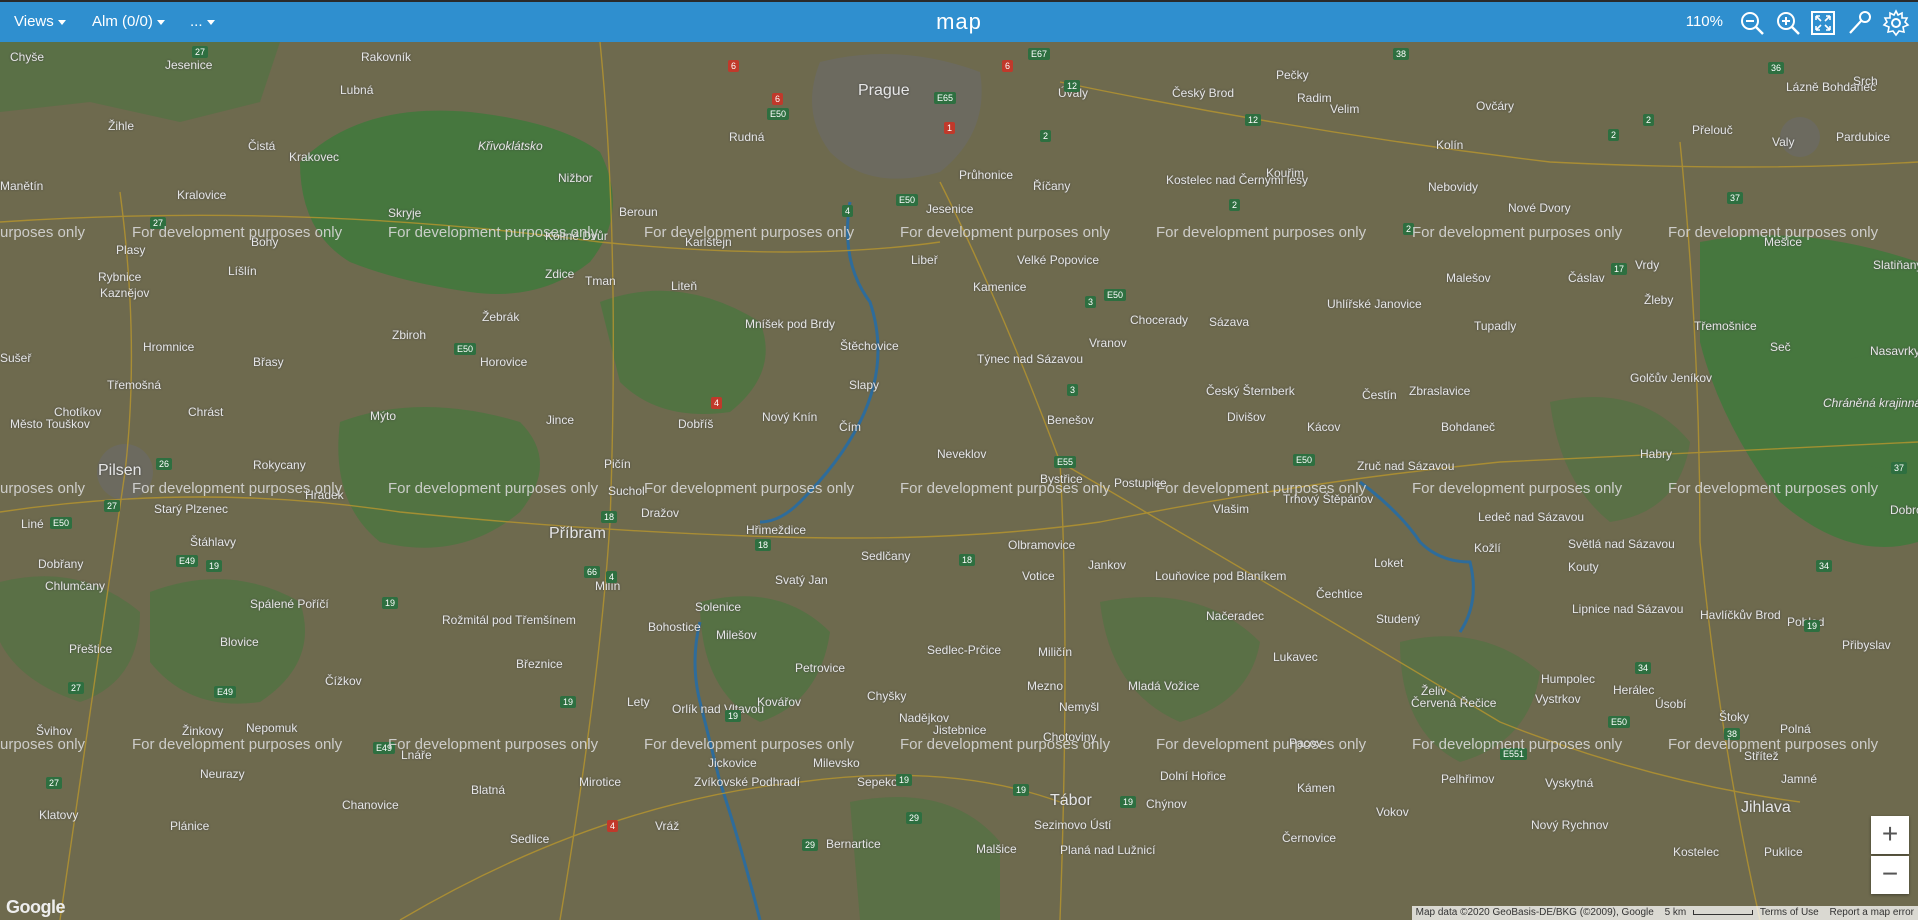 This screenshot has height=920, width=1918. Describe the element at coordinates (732, 763) in the screenshot. I see `place-label: Jickovice` at that location.